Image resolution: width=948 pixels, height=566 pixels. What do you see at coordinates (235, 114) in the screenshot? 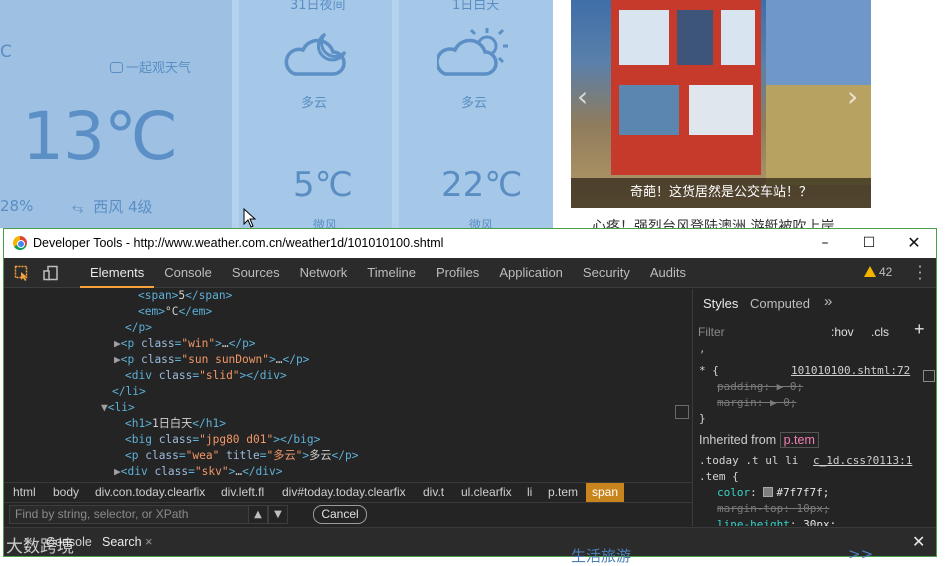
I see `column-divider` at bounding box center [235, 114].